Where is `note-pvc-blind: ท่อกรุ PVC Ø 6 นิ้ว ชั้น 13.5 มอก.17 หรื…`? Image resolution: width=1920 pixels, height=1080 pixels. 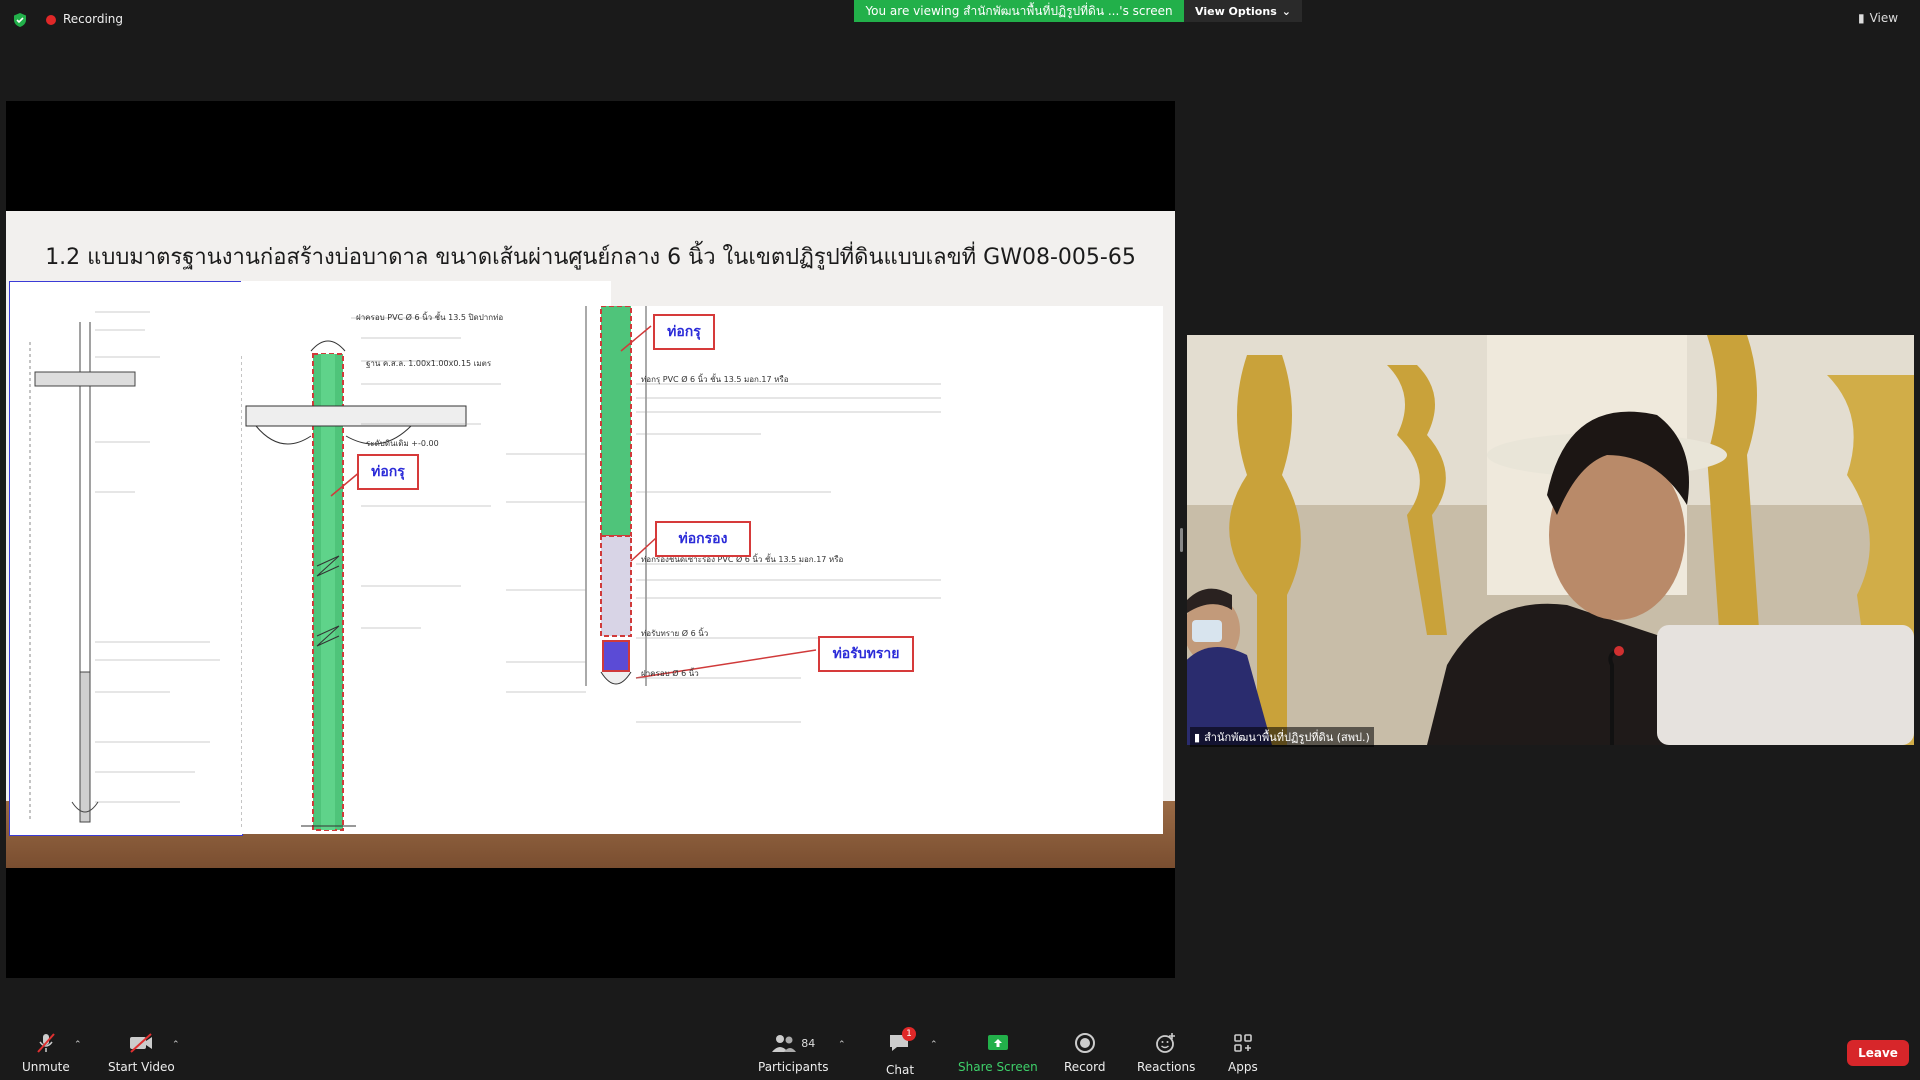
note-pvc-blind: ท่อกรุ PVC Ø 6 นิ้ว ชั้น 13.5 มอก.17 หรื… is located at coordinates (715, 378).